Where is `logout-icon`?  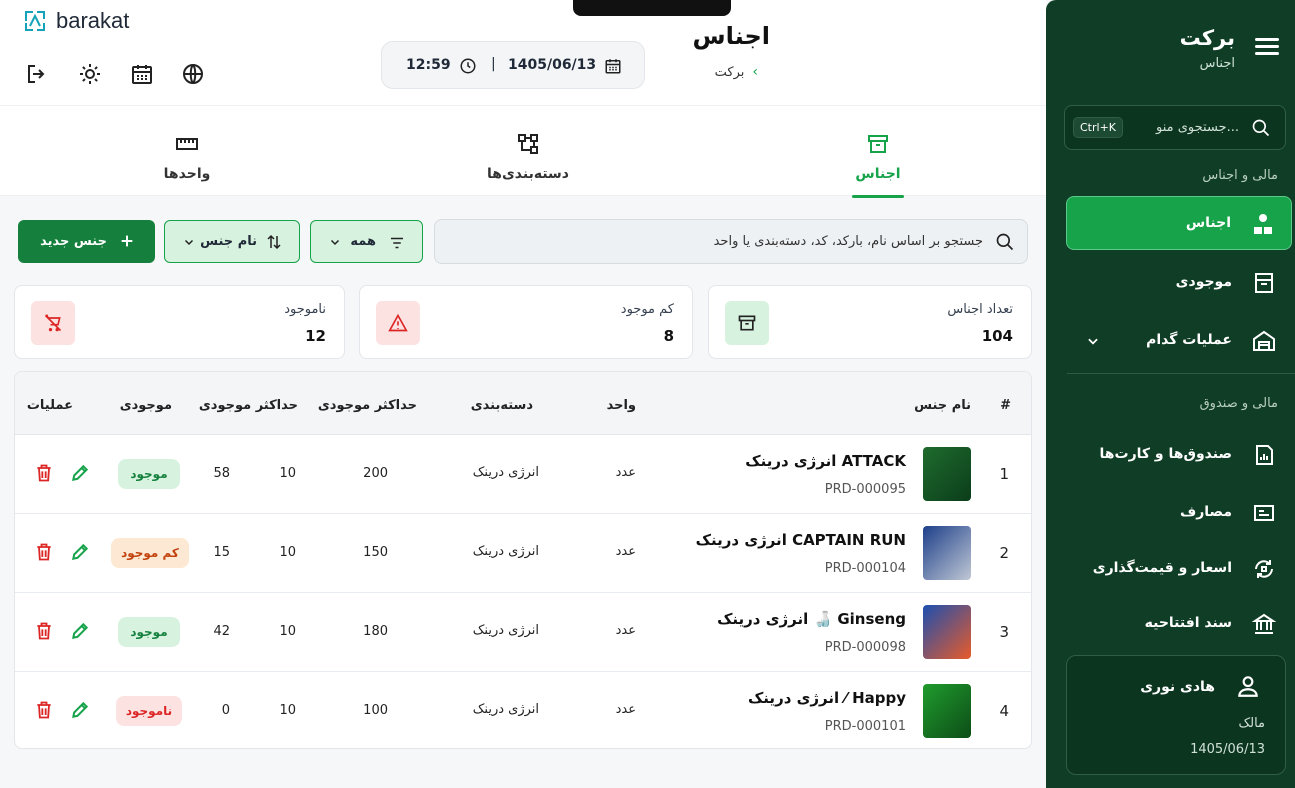 logout-icon is located at coordinates (37, 74).